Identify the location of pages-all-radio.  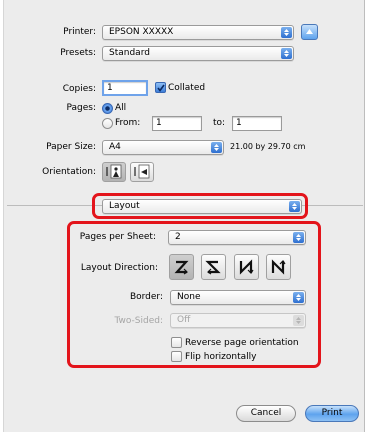
(107, 108).